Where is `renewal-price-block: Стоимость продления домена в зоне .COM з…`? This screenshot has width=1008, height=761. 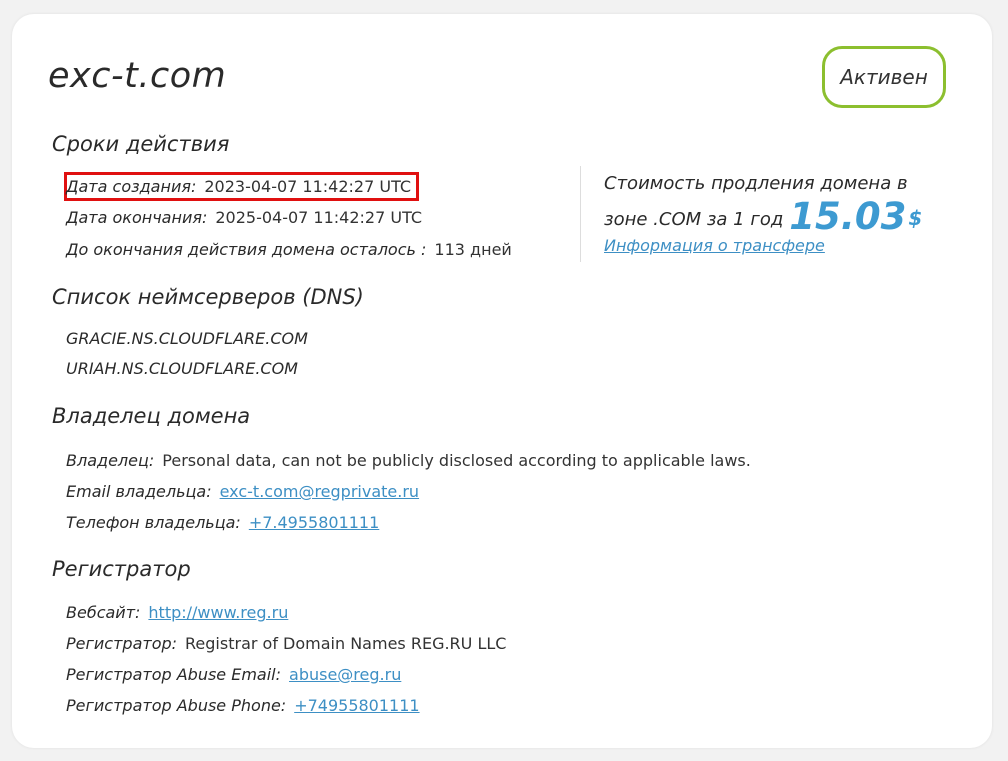 renewal-price-block: Стоимость продления домена в зоне .COM з… is located at coordinates (774, 201).